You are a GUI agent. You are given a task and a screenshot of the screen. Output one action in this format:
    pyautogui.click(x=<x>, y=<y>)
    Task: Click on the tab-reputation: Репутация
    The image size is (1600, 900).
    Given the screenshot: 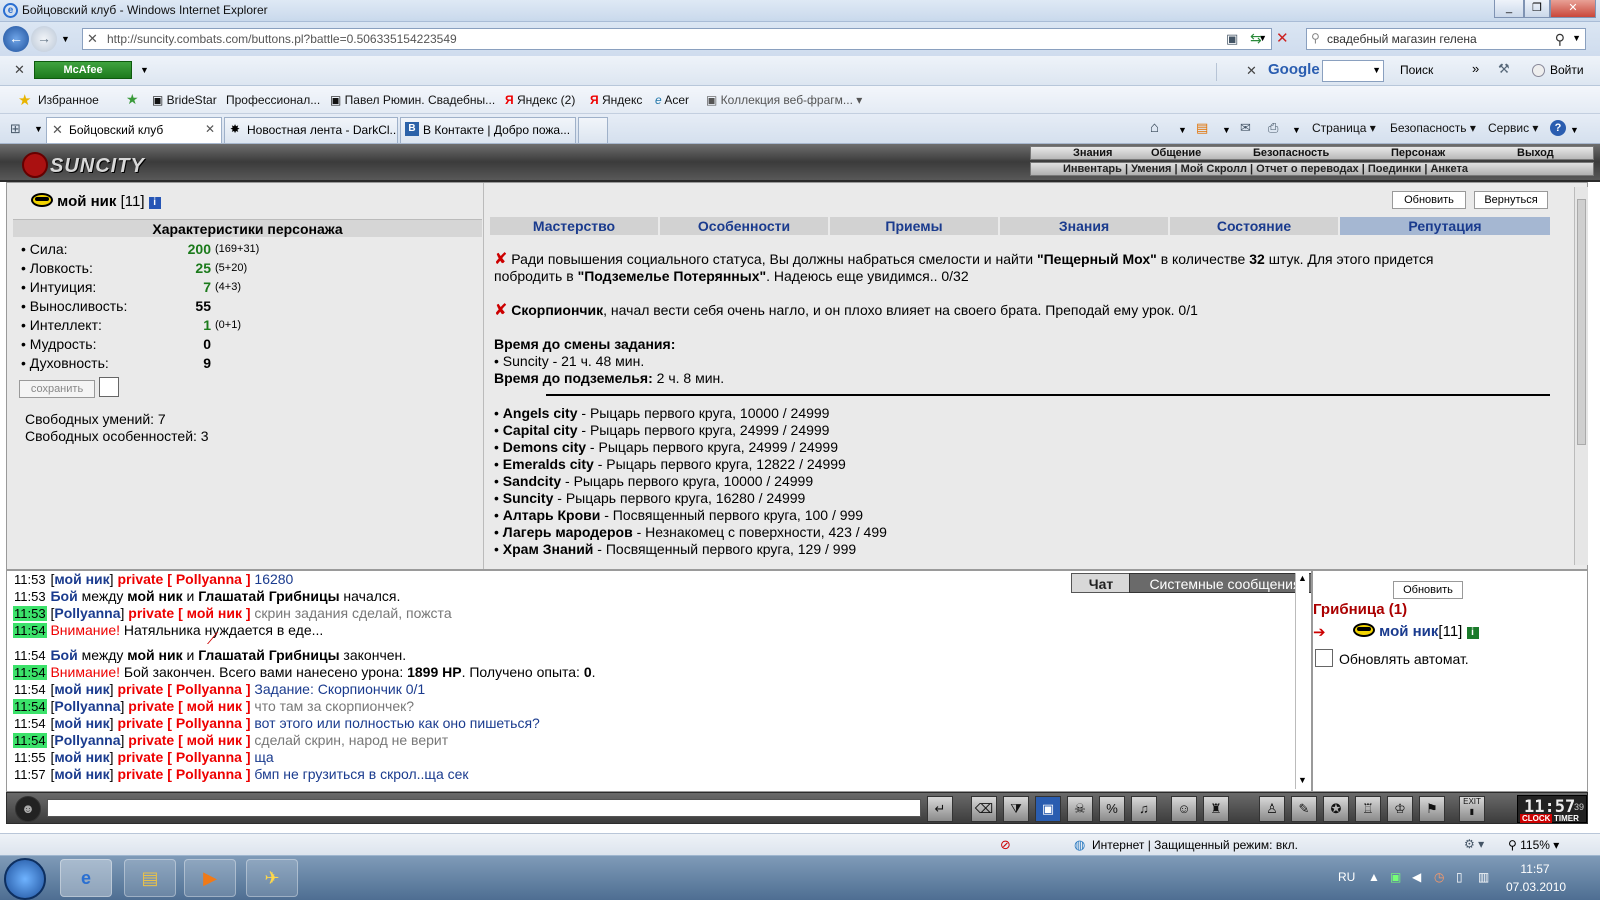 What is the action you would take?
    pyautogui.click(x=1445, y=226)
    